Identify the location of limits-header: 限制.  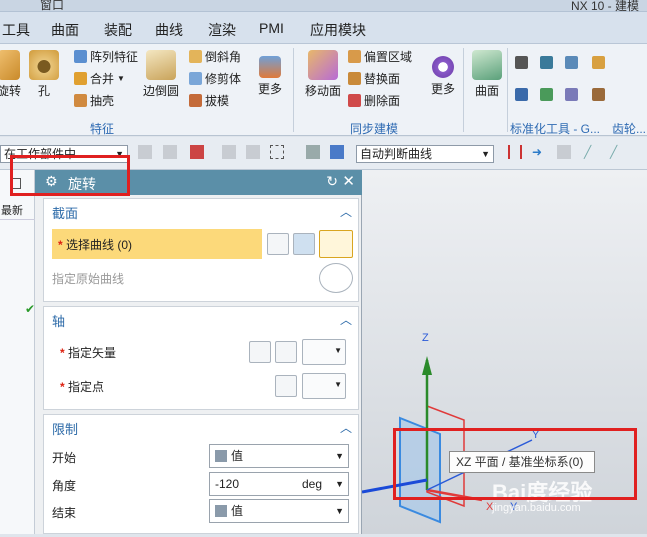
(65, 428).